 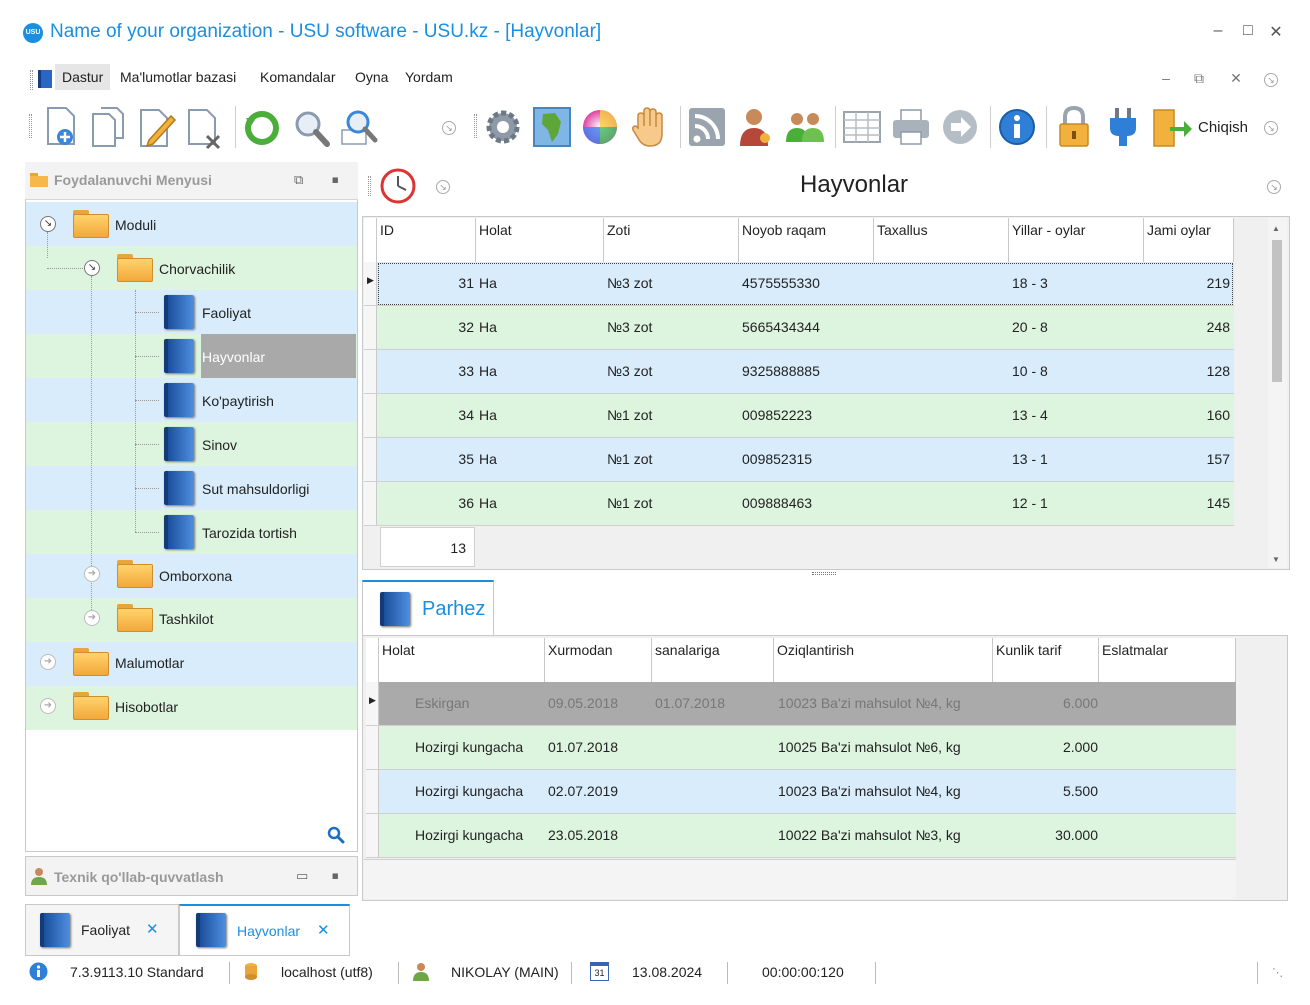 What do you see at coordinates (178, 77) in the screenshot?
I see `menu-malumotlar-bazasi: Ma'lumotlar bazasi` at bounding box center [178, 77].